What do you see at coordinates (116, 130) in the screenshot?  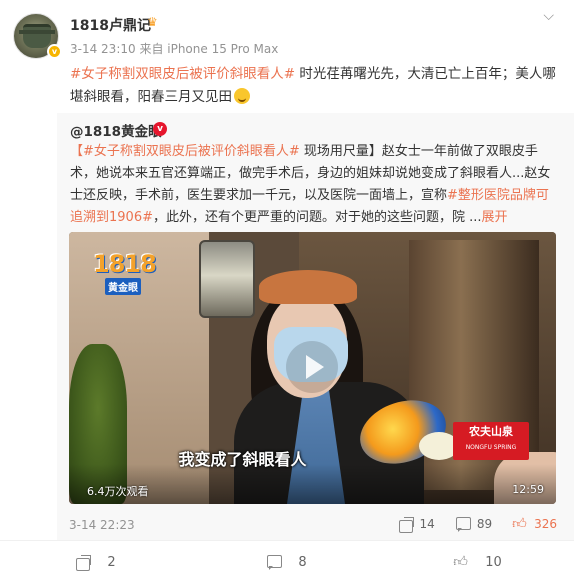 I see `repost-author-link: @1818黄金眼` at bounding box center [116, 130].